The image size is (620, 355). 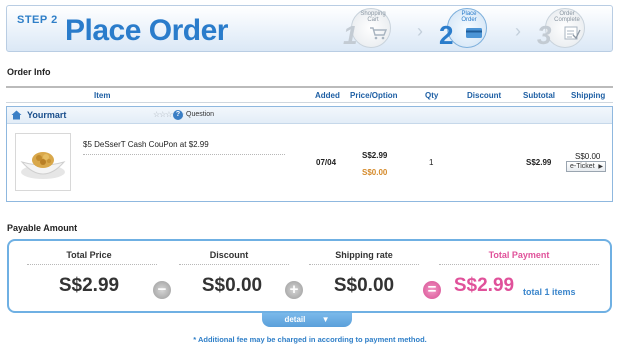 What do you see at coordinates (146, 30) in the screenshot?
I see `page-title: Place Order` at bounding box center [146, 30].